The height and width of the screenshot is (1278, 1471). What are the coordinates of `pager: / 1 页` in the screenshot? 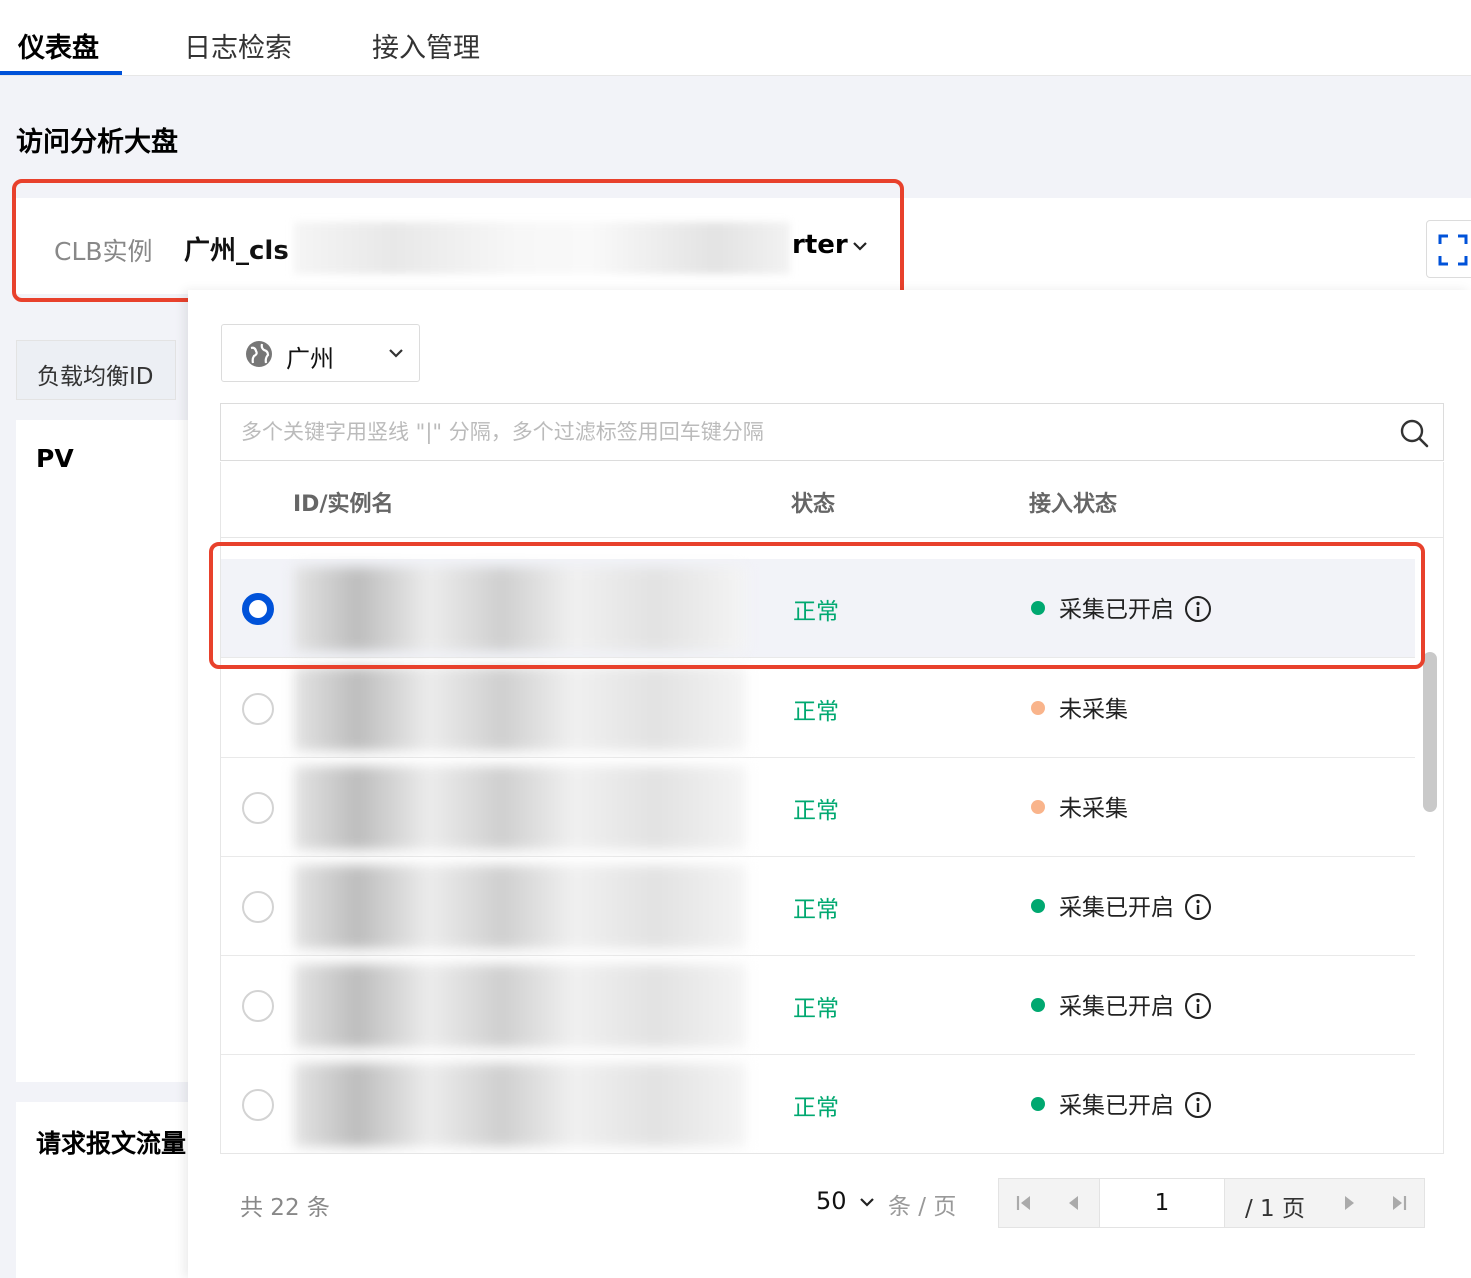 It's located at (1211, 1203).